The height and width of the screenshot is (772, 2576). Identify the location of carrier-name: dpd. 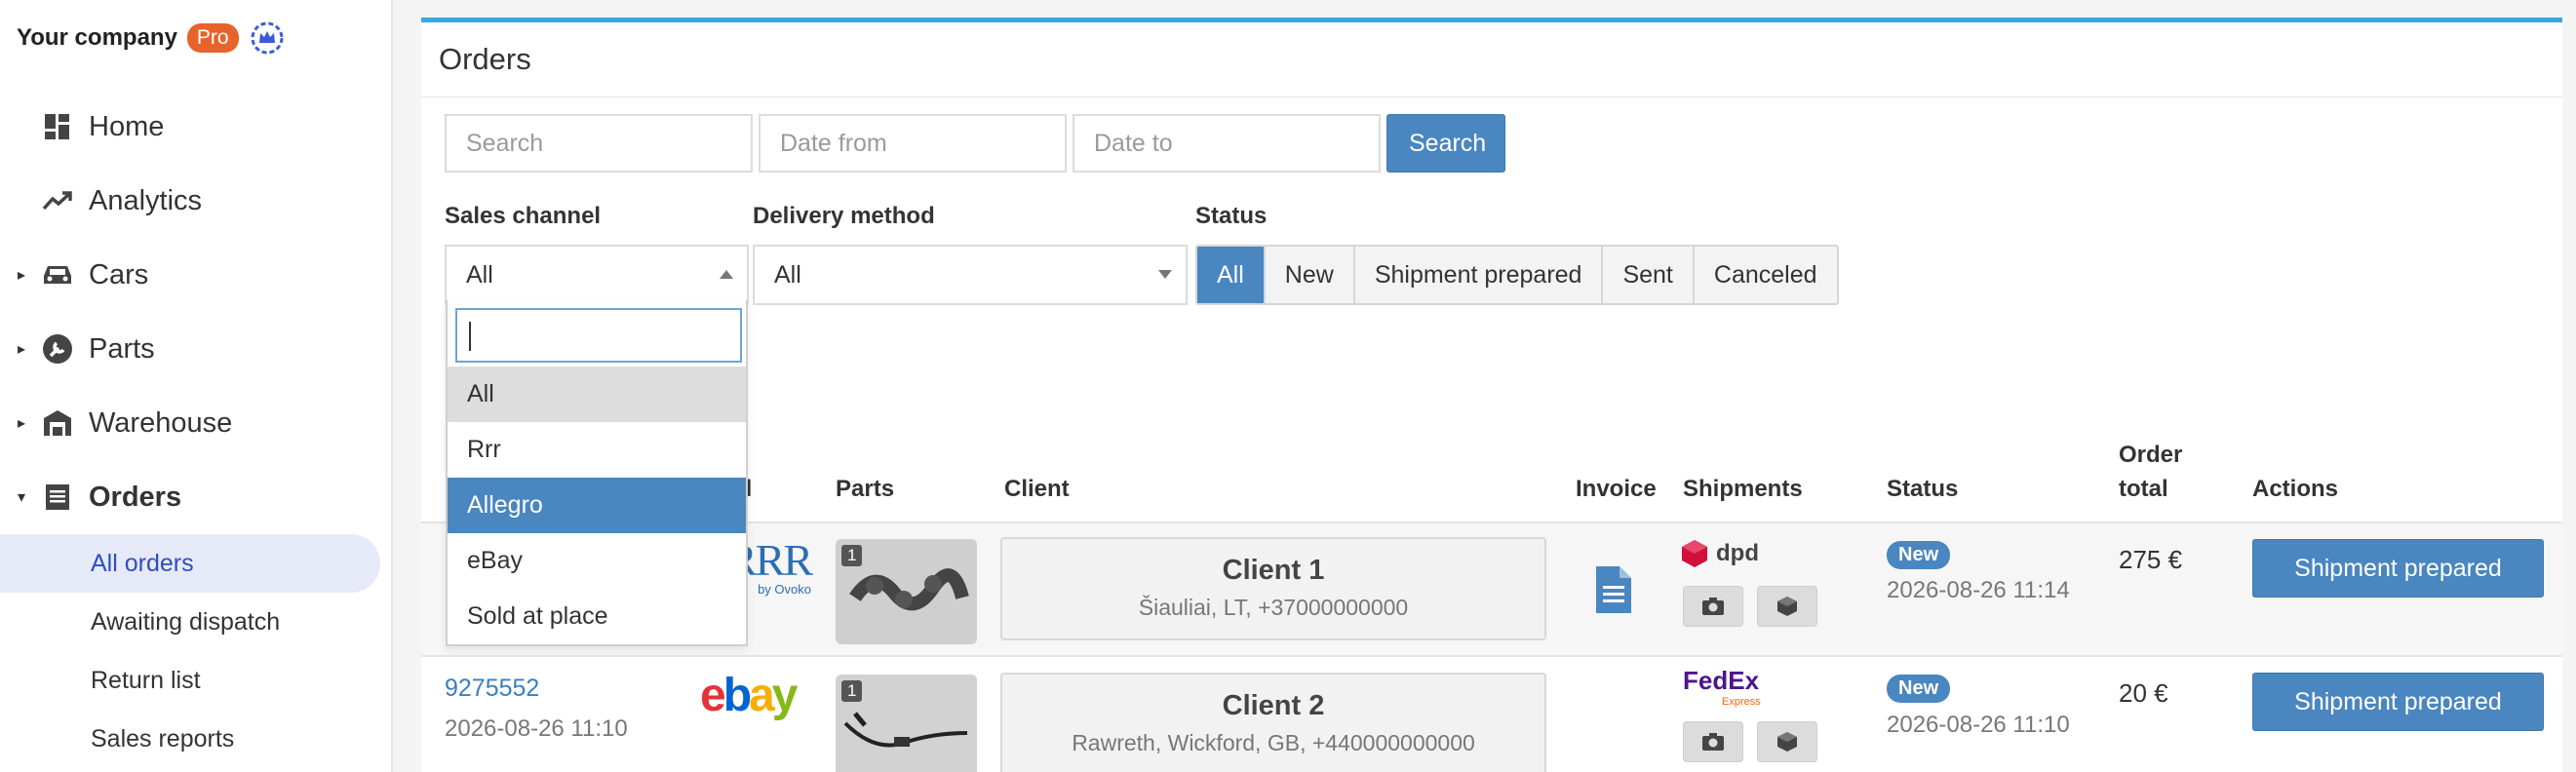
(1737, 553).